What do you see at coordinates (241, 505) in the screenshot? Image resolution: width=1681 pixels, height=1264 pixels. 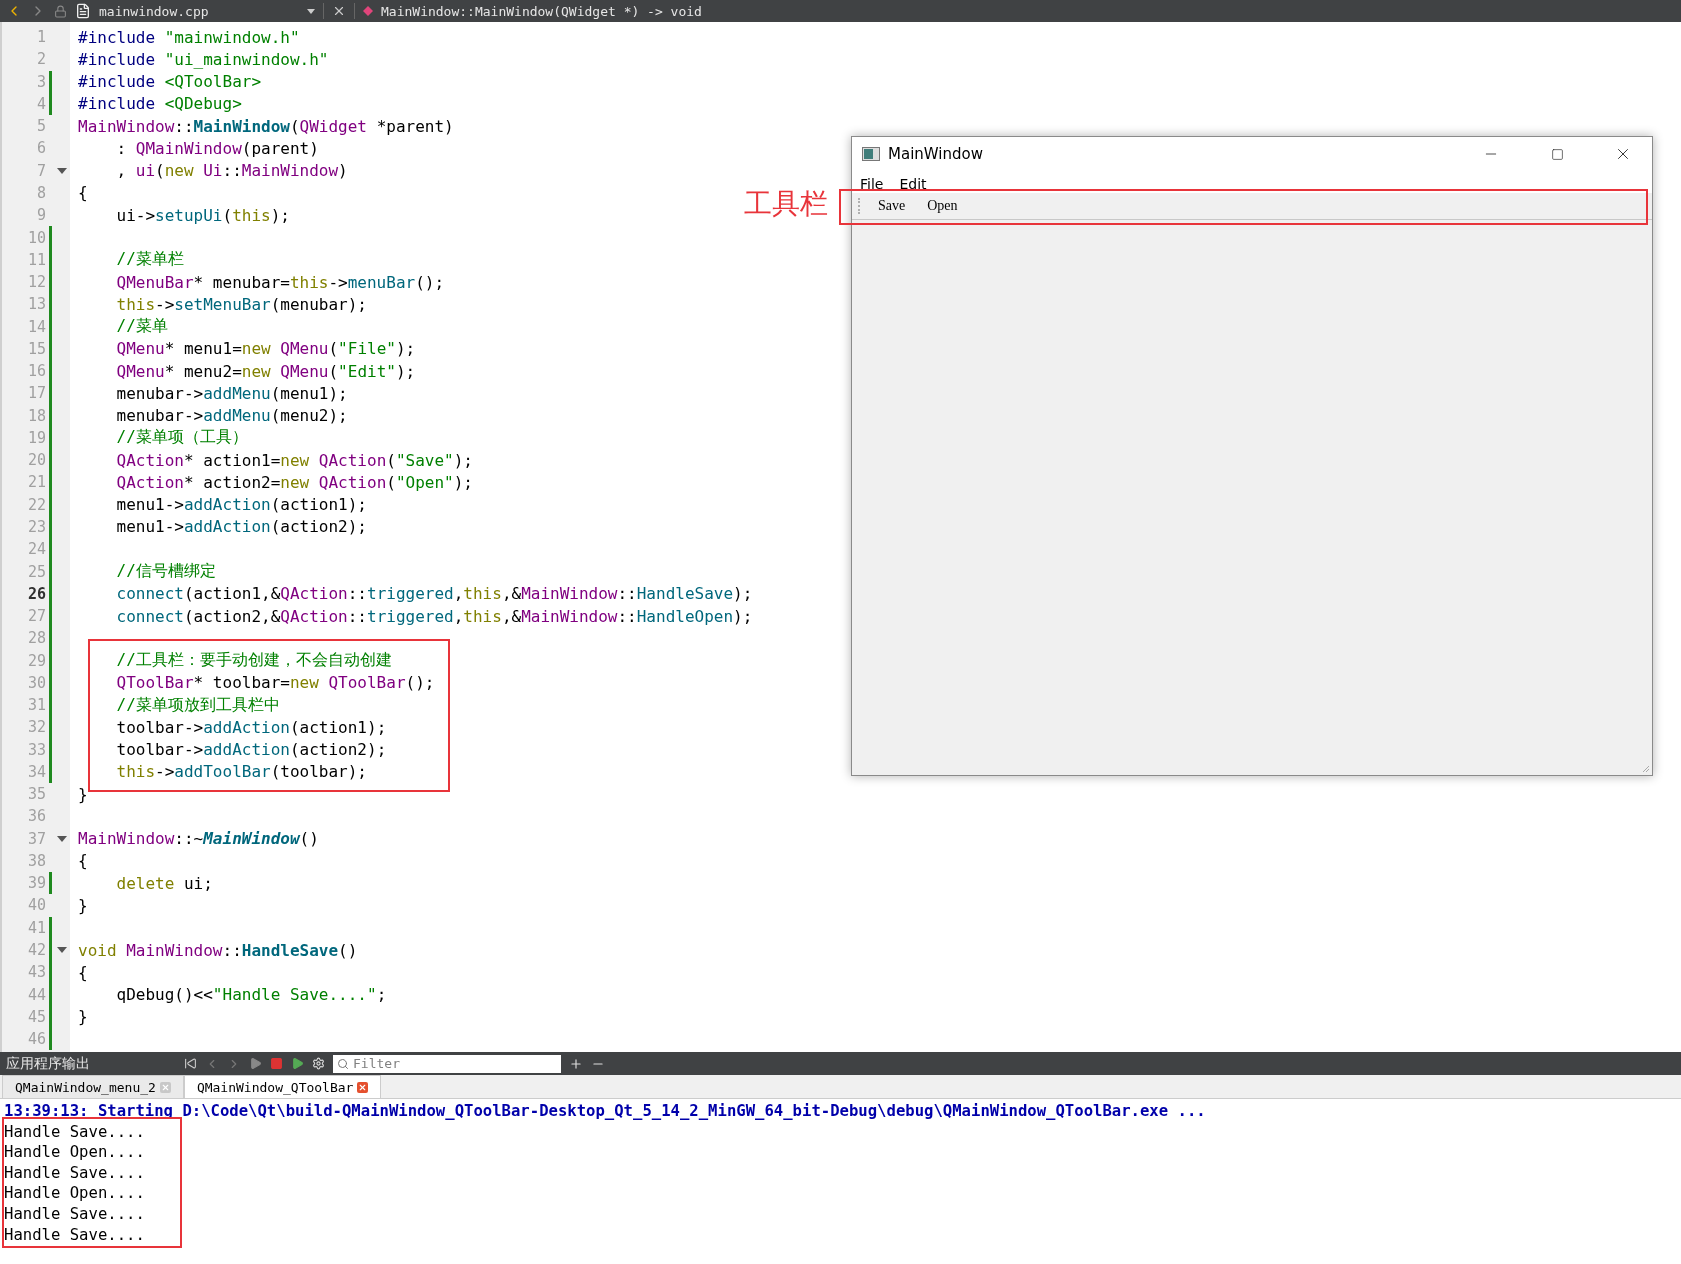 I see `code-line: menu1->addAction(action1);` at bounding box center [241, 505].